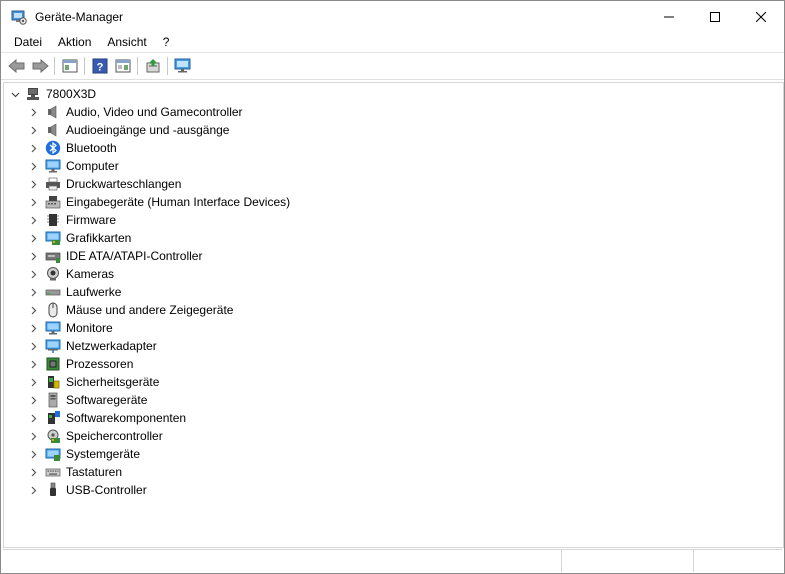 The image size is (785, 574). What do you see at coordinates (52, 94) in the screenshot?
I see `tree-root: 7800X3D` at bounding box center [52, 94].